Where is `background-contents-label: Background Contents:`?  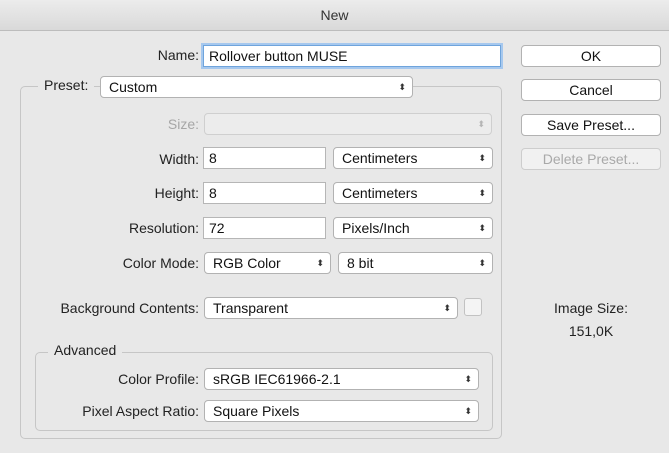
background-contents-label: Background Contents: is located at coordinates (129, 308).